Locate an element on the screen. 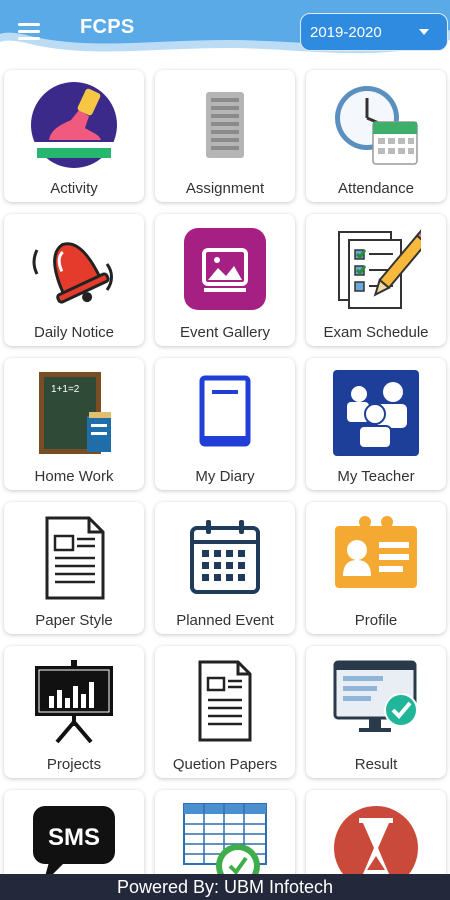  tile-exam-schedule: Exam Schedule is located at coordinates (376, 280).